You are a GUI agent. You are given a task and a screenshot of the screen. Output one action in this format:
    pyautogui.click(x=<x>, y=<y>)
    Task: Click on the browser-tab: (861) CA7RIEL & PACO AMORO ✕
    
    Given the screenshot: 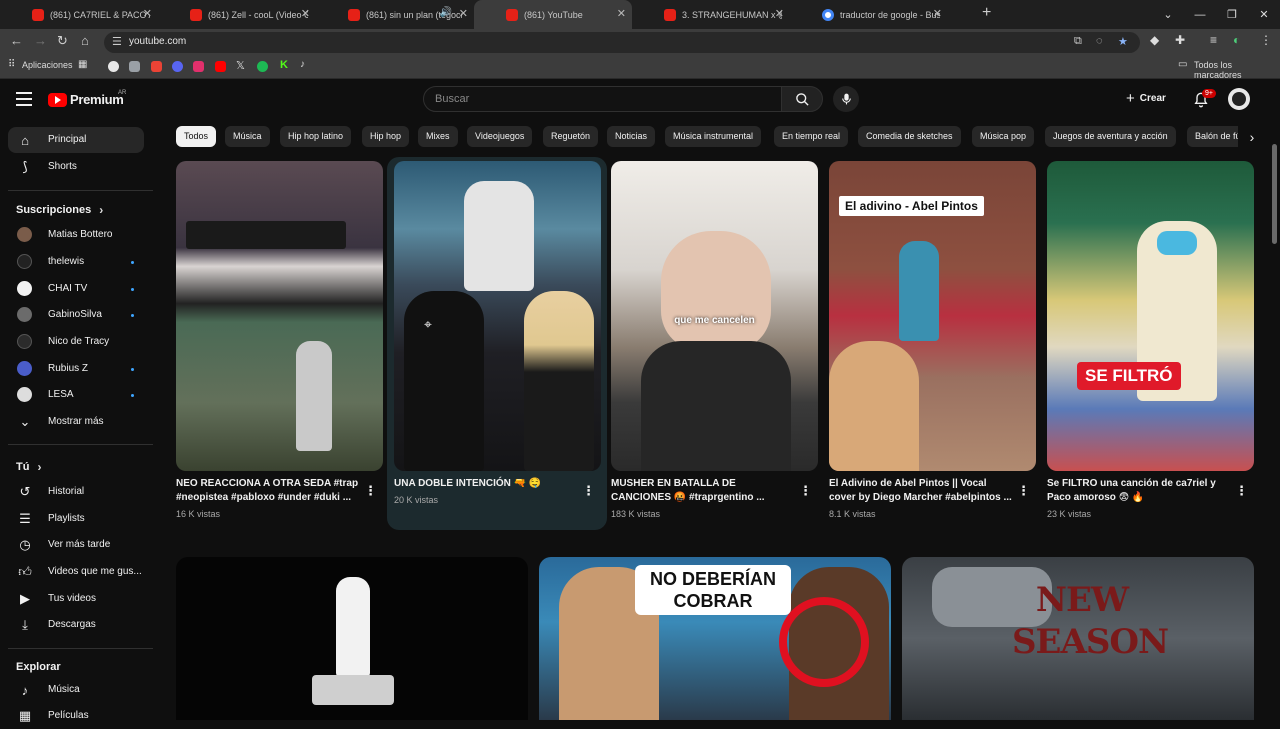 What is the action you would take?
    pyautogui.click(x=79, y=14)
    